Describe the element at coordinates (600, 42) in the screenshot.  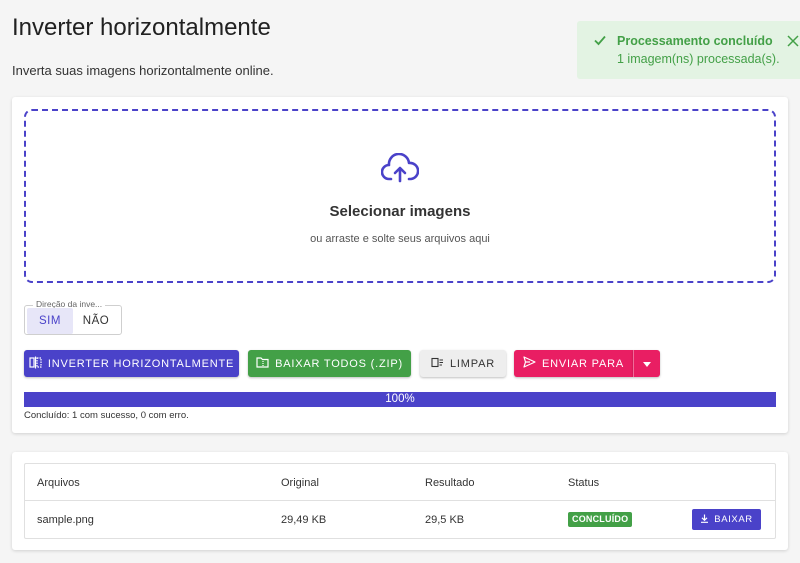
I see `check-icon` at that location.